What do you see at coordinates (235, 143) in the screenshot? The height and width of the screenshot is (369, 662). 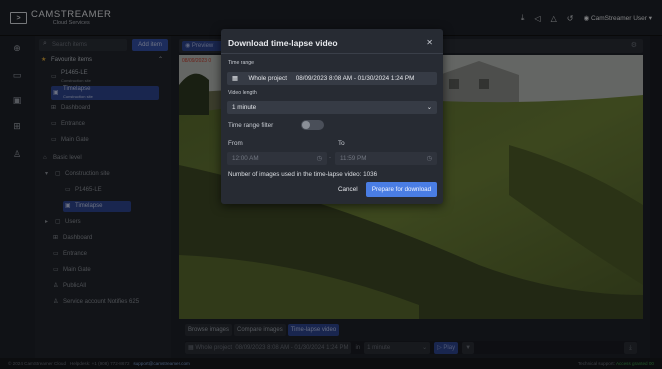 I see `from-label: From` at bounding box center [235, 143].